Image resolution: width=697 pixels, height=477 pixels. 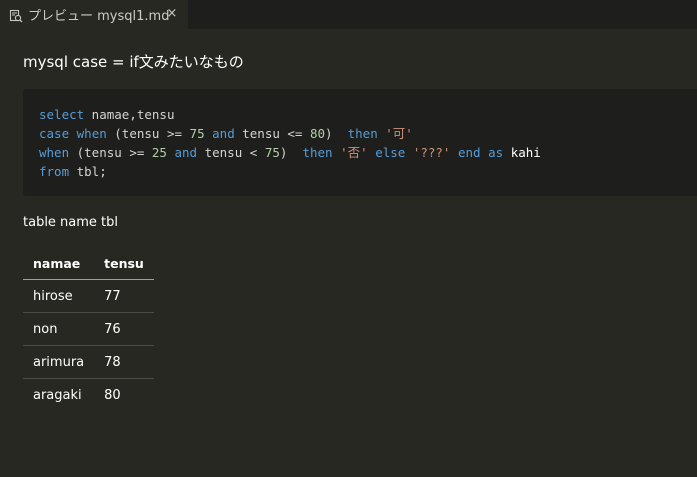 I want to click on close-icon: ×, so click(x=172, y=14).